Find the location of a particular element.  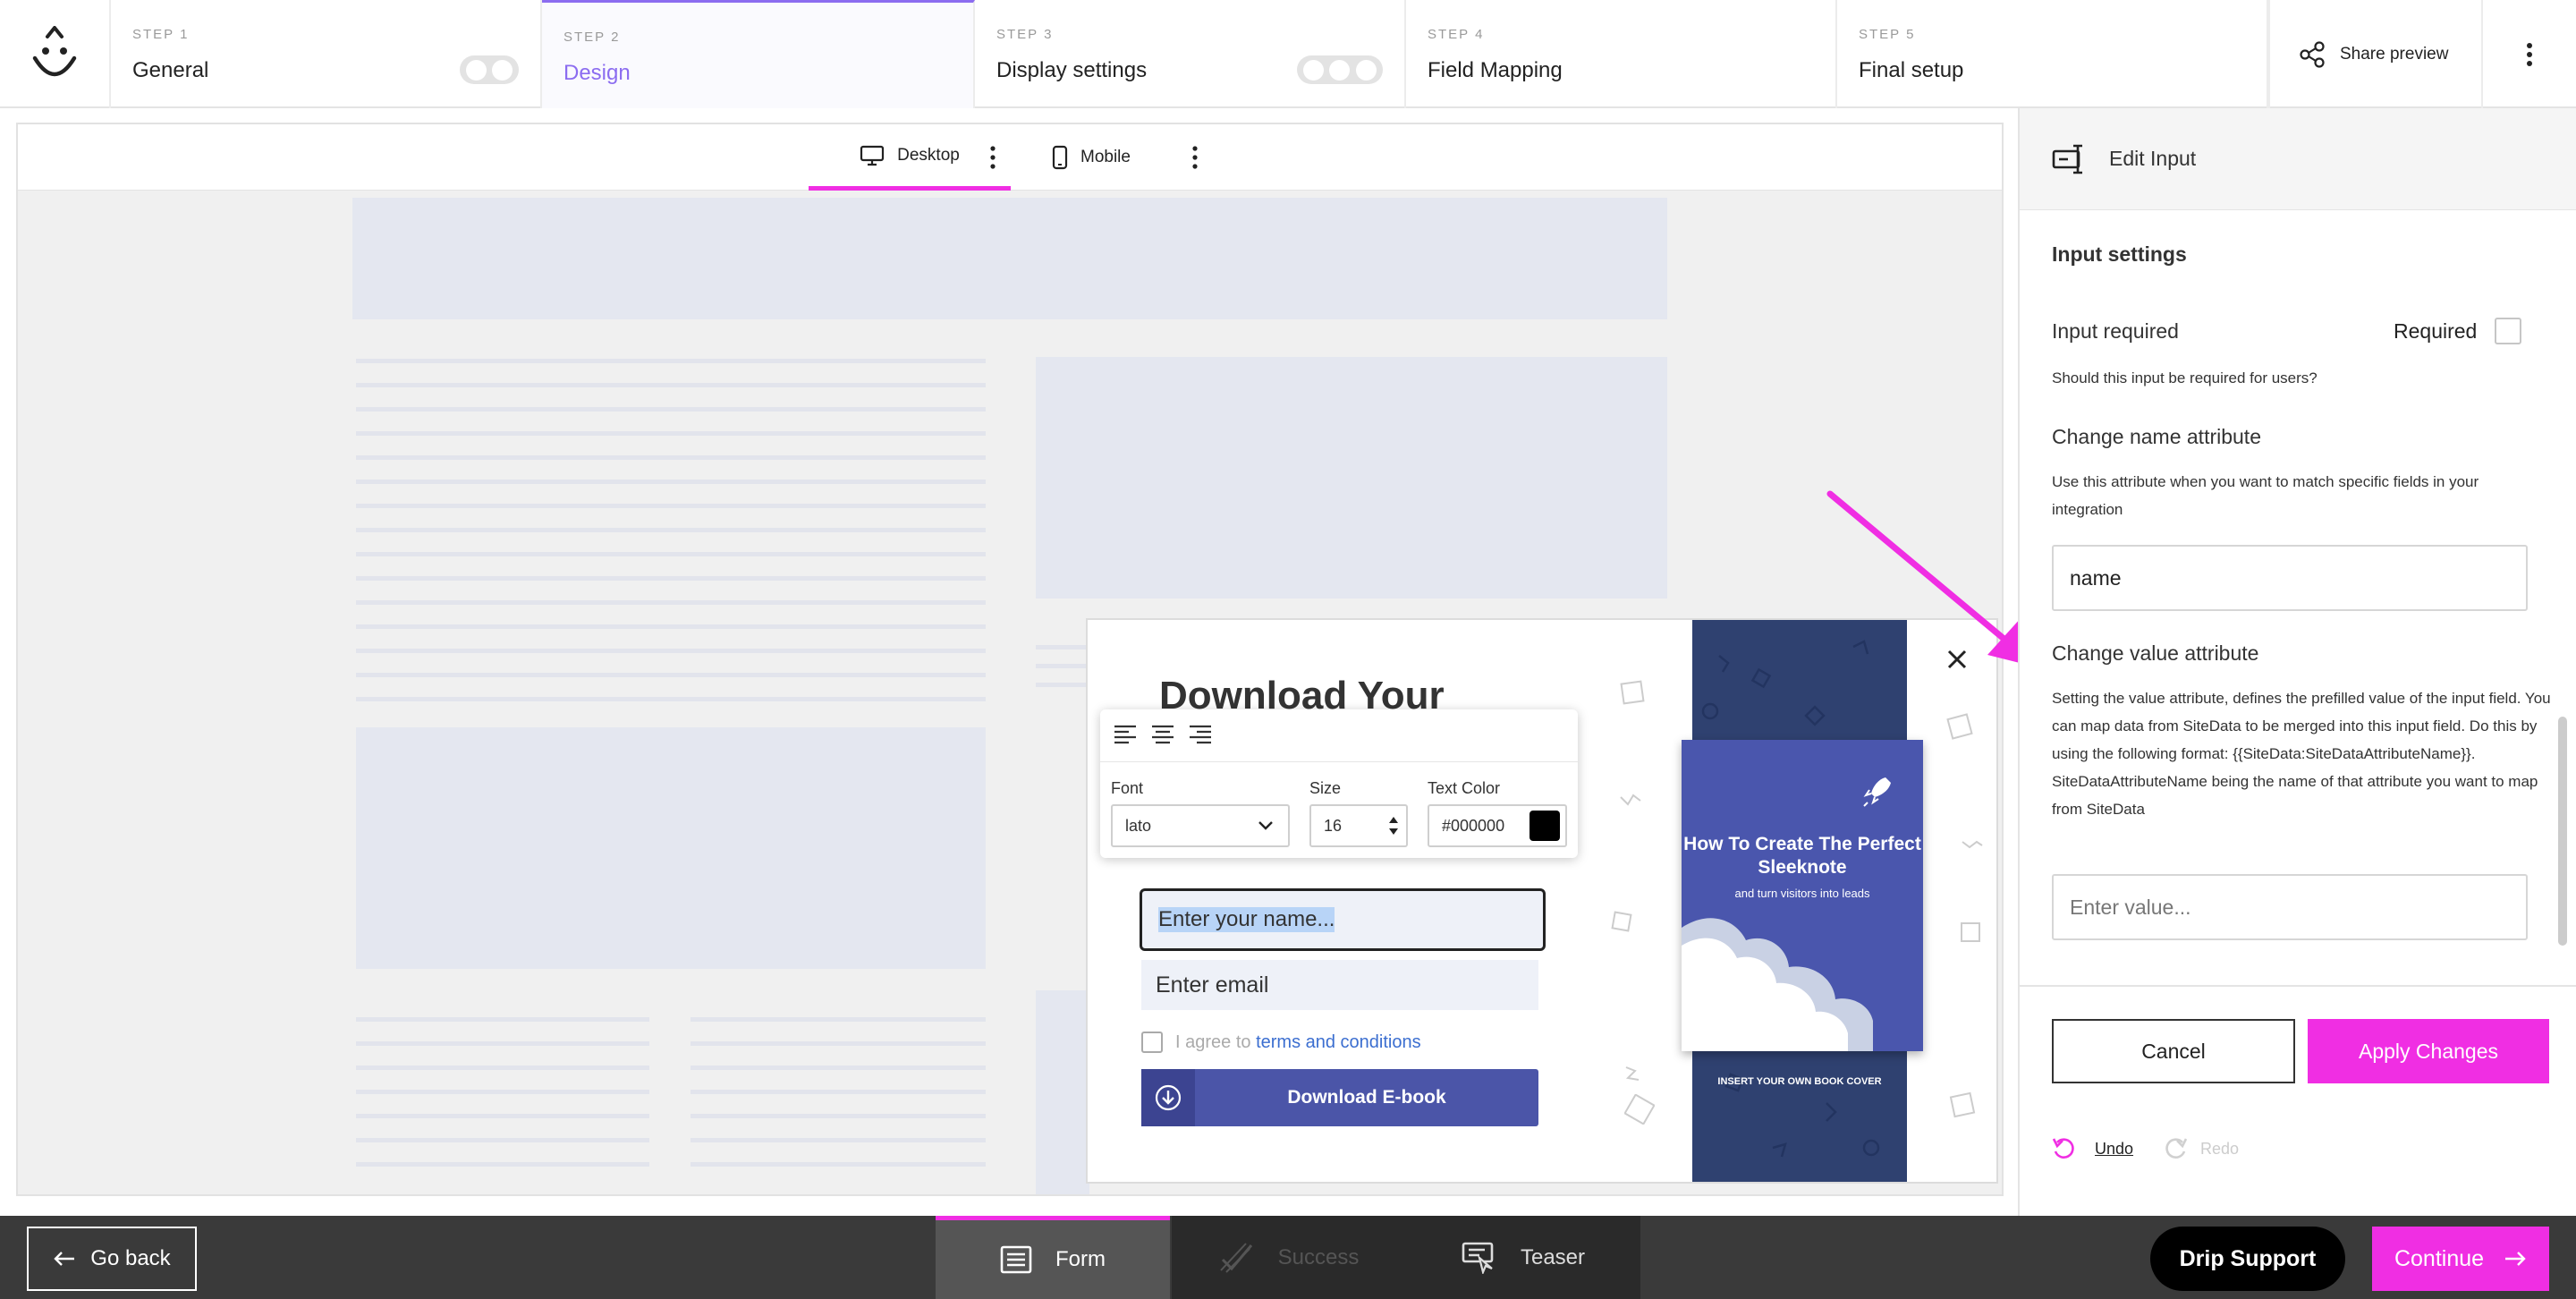

color-swatch is located at coordinates (1545, 826).